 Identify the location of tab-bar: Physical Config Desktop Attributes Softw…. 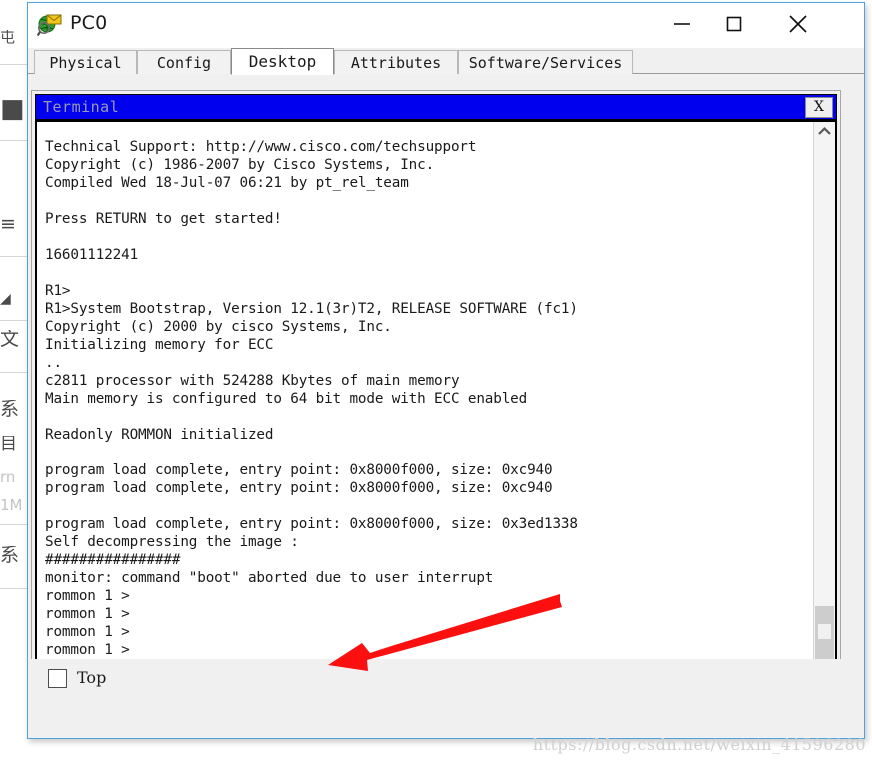
(446, 61).